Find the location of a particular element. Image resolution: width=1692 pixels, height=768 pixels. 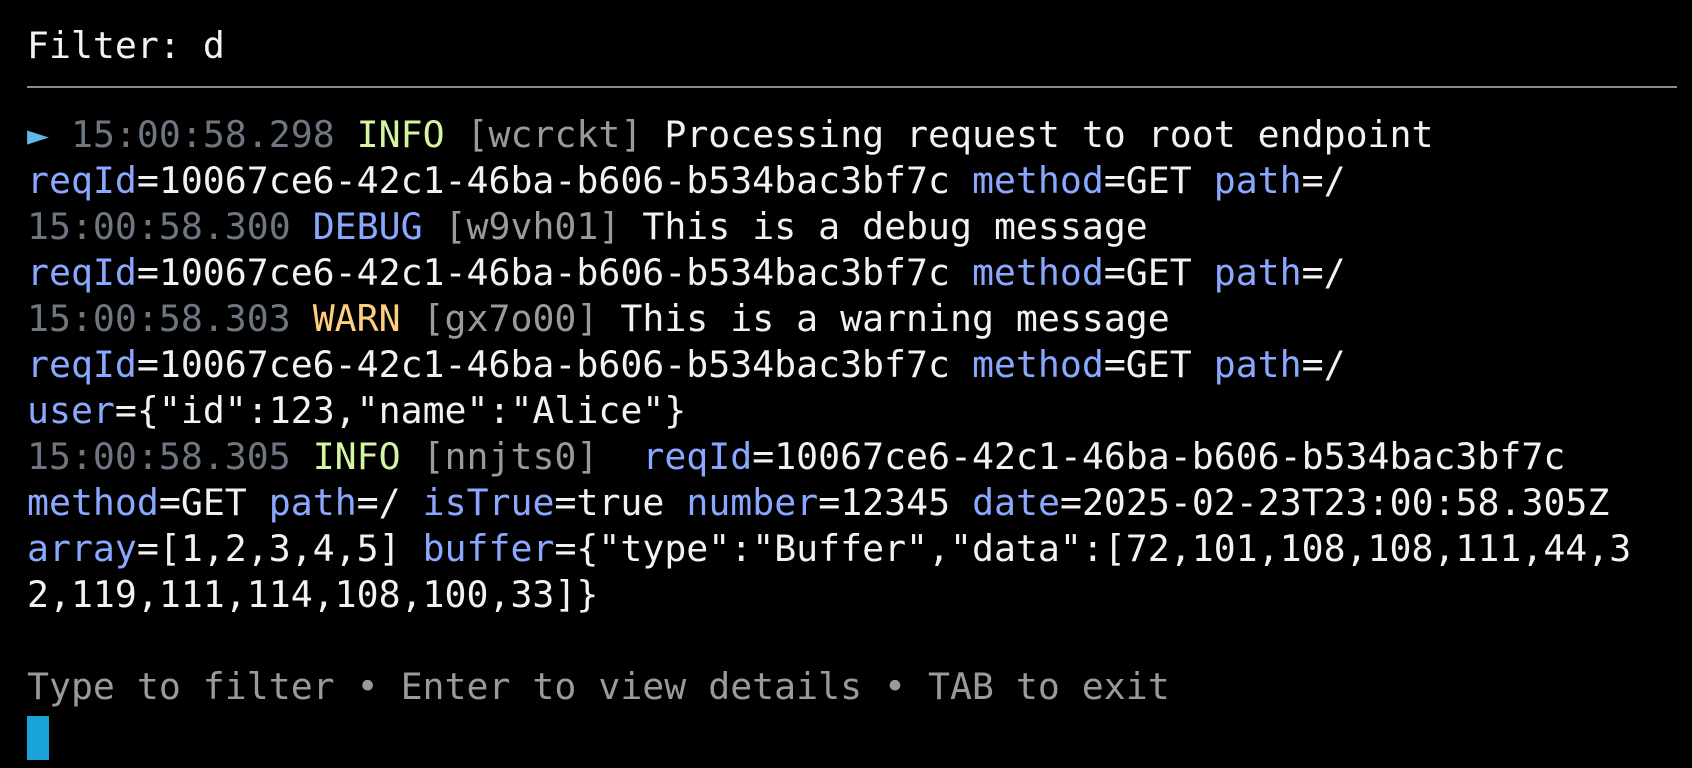

filter-line: Filter: d is located at coordinates (852, 46).